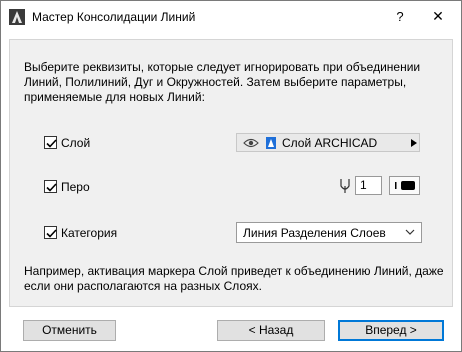 The width and height of the screenshot is (462, 352). Describe the element at coordinates (75, 187) in the screenshot. I see `pen-label: Перо` at that location.